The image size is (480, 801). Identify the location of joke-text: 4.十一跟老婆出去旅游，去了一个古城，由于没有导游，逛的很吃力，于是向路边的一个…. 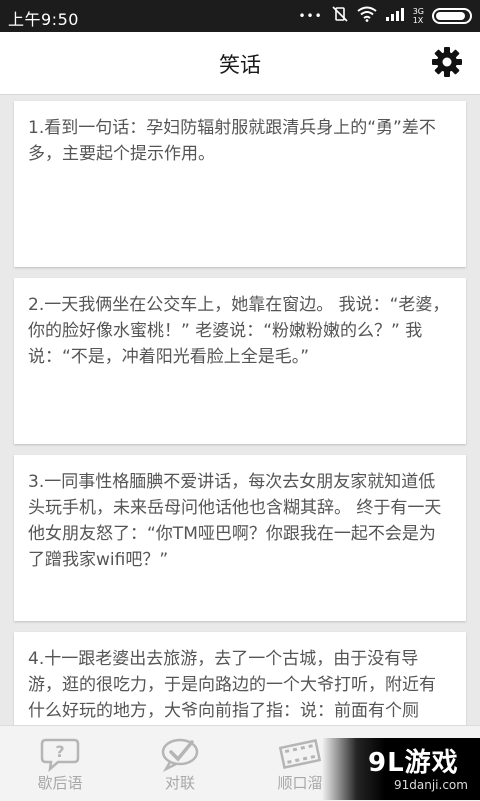
(232, 685).